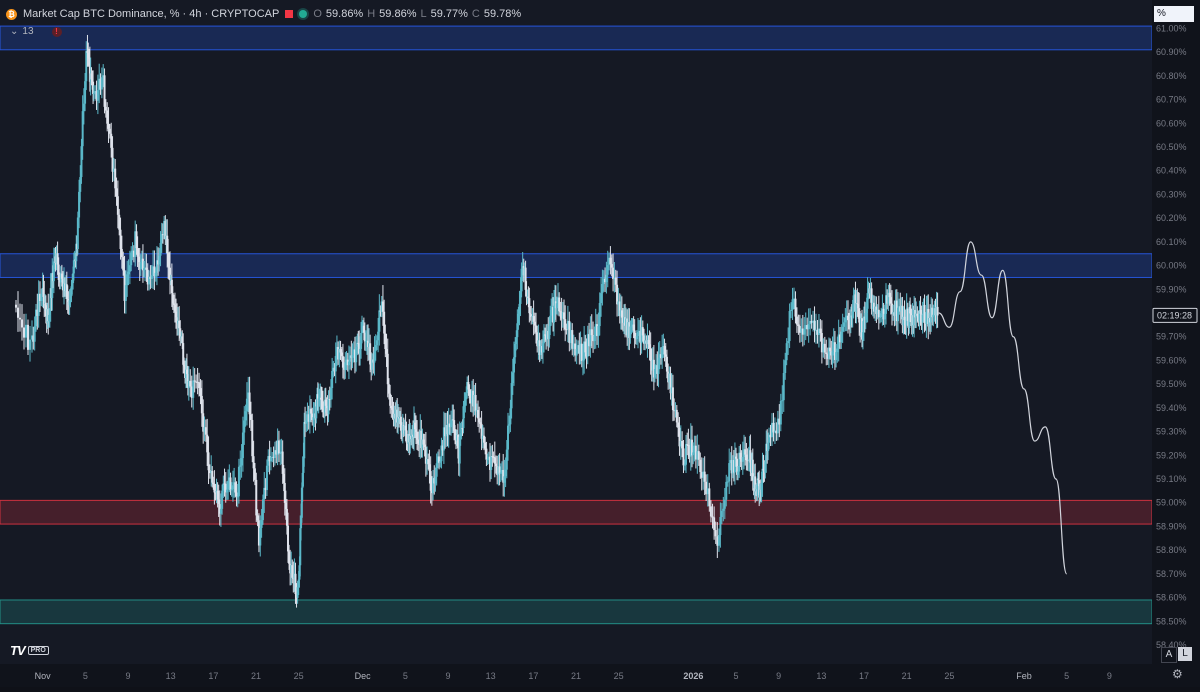  What do you see at coordinates (36, 31) in the screenshot?
I see `indicator-toggle: ⌄ 13 !` at bounding box center [36, 31].